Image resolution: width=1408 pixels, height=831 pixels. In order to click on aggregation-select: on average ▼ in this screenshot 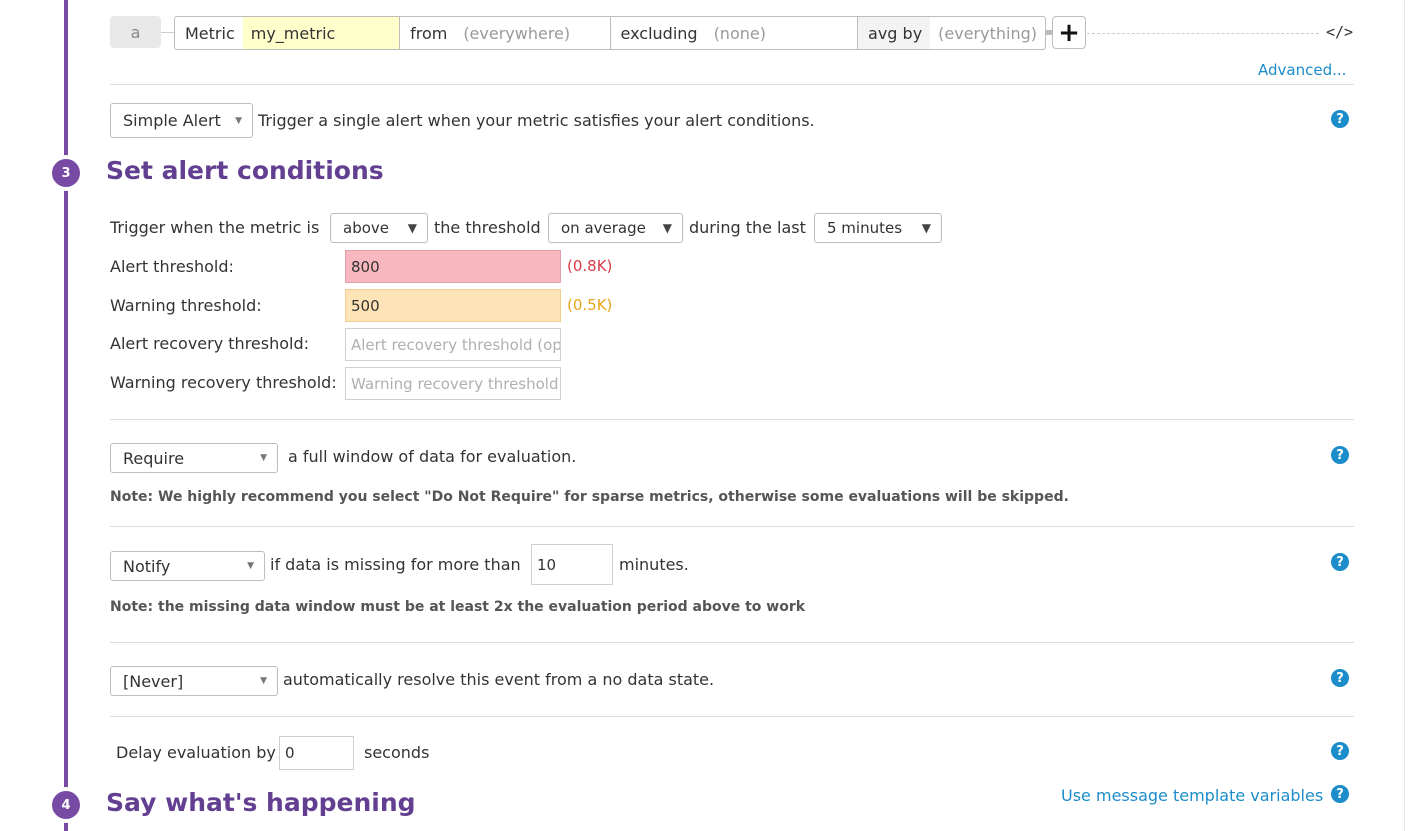, I will do `click(615, 228)`.